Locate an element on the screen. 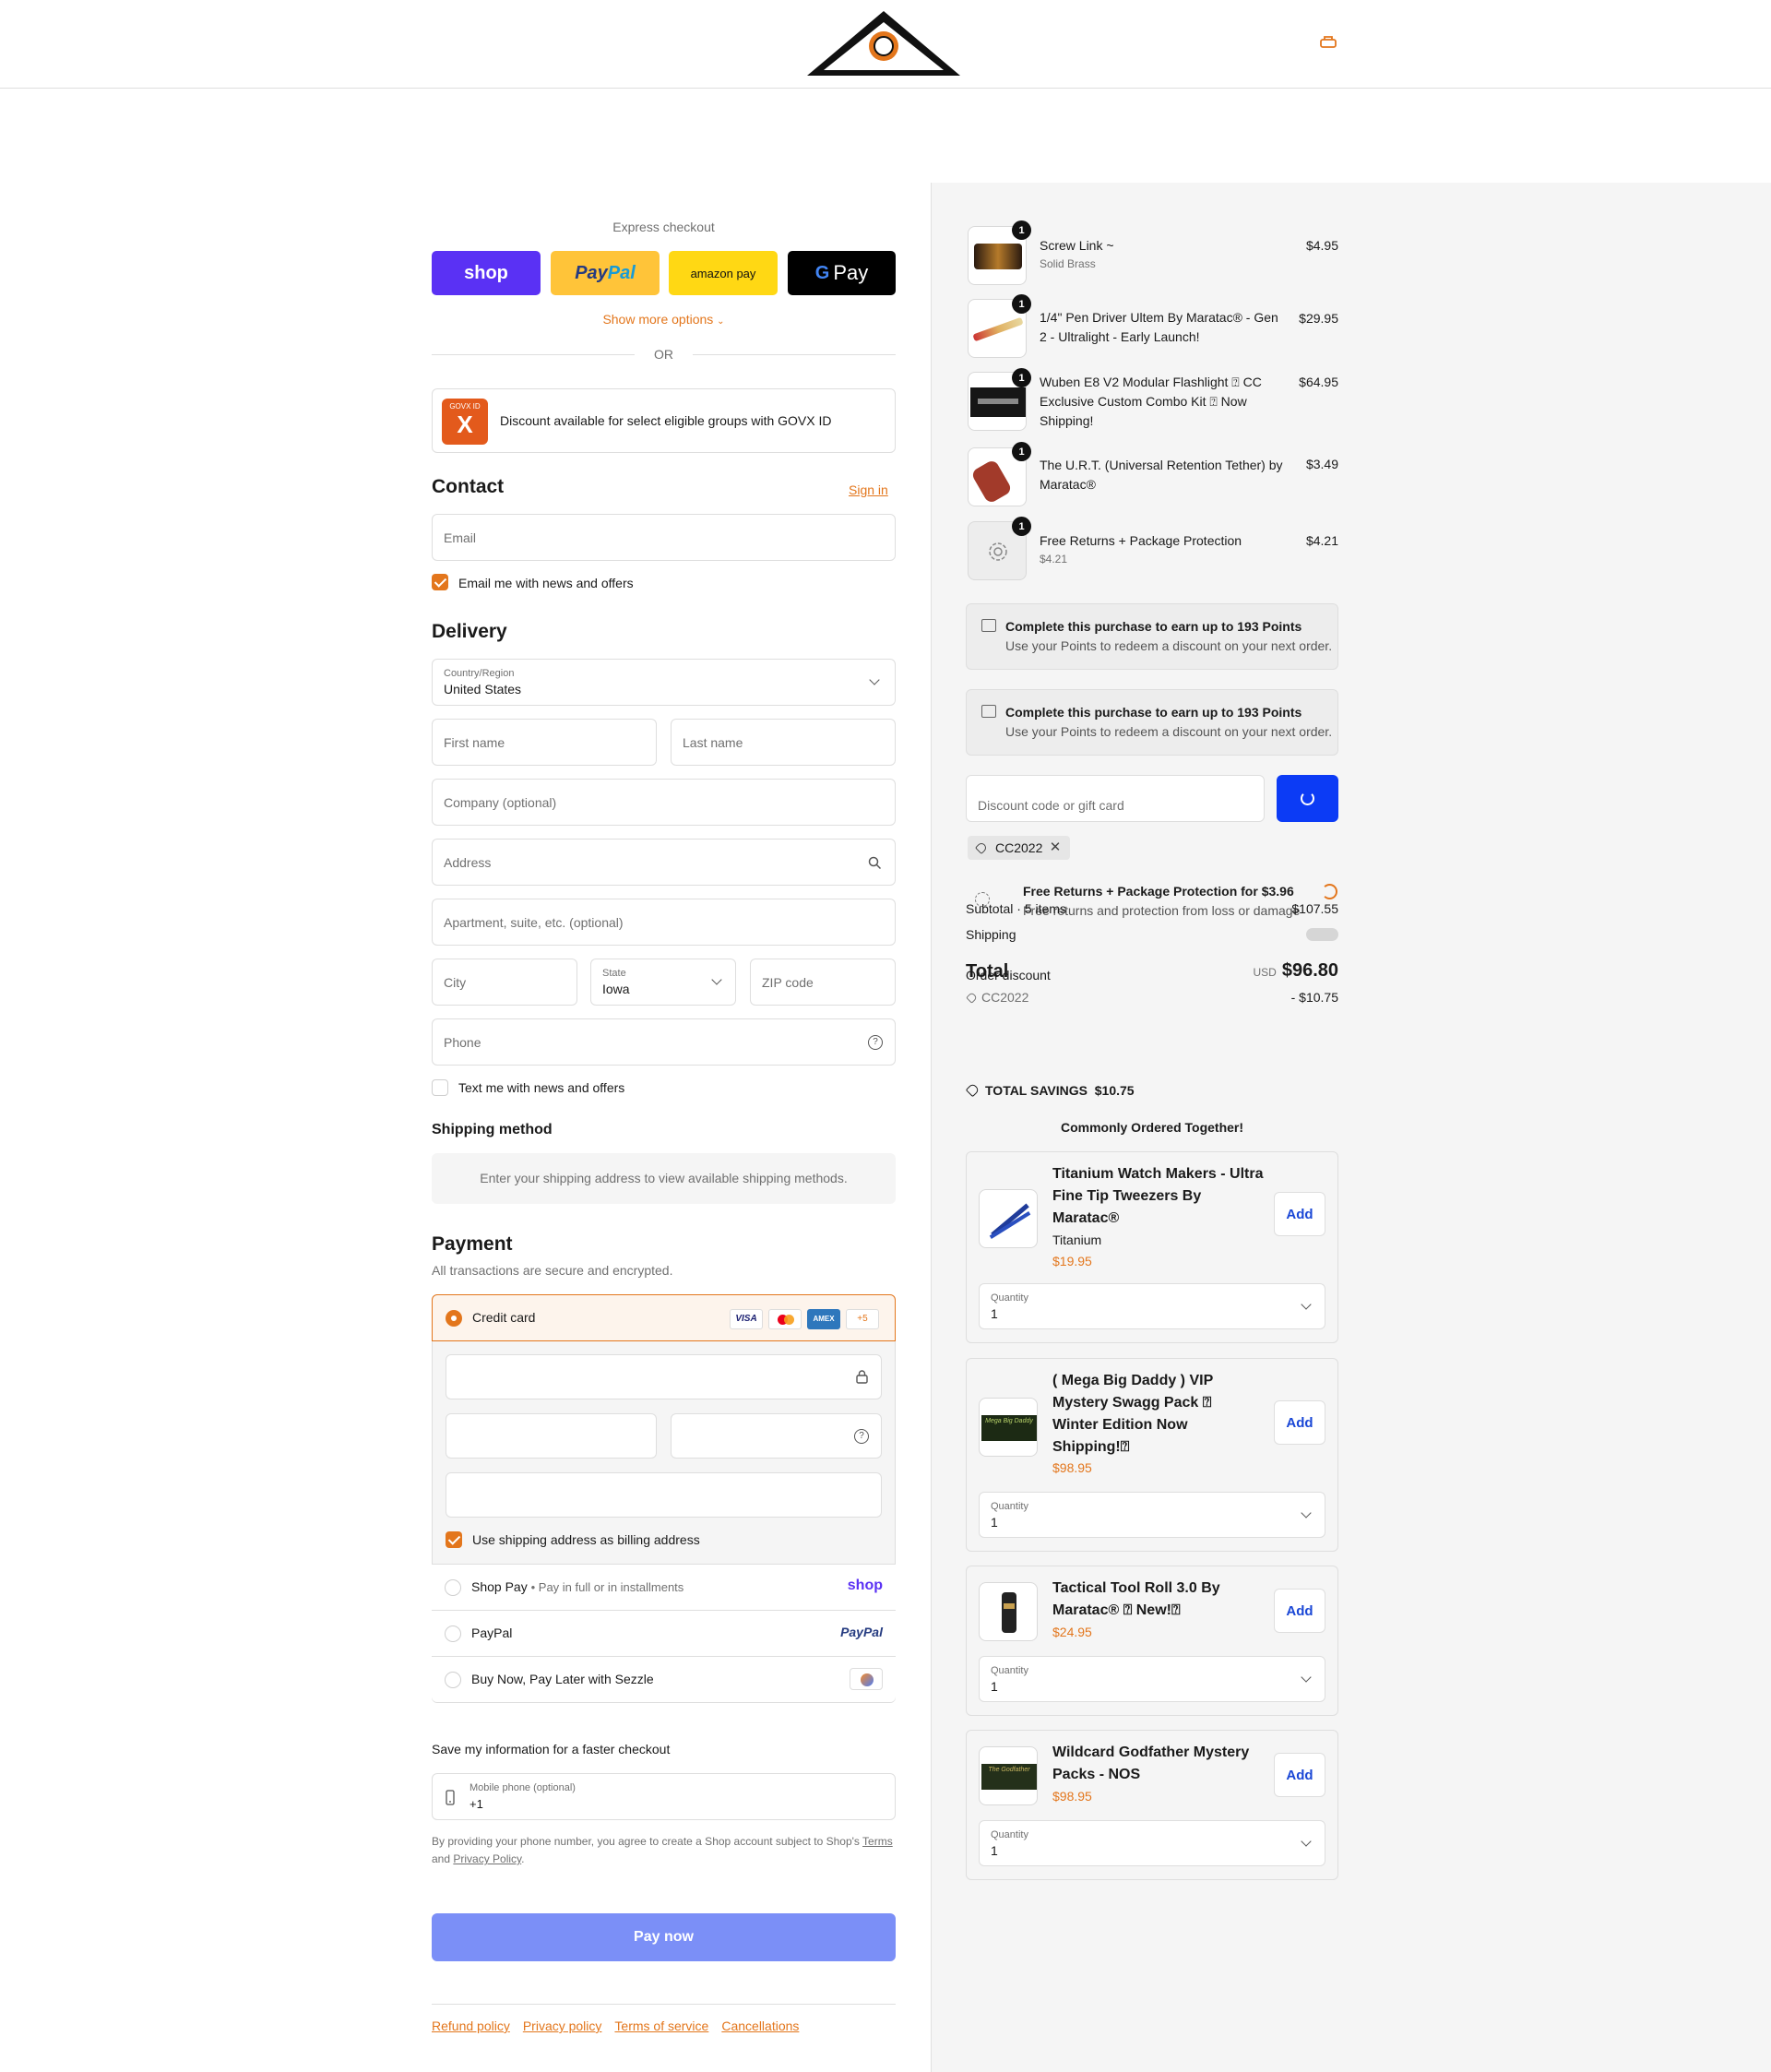 This screenshot has width=1771, height=2072. product-thumbnail: The Godfather is located at coordinates (1008, 1775).